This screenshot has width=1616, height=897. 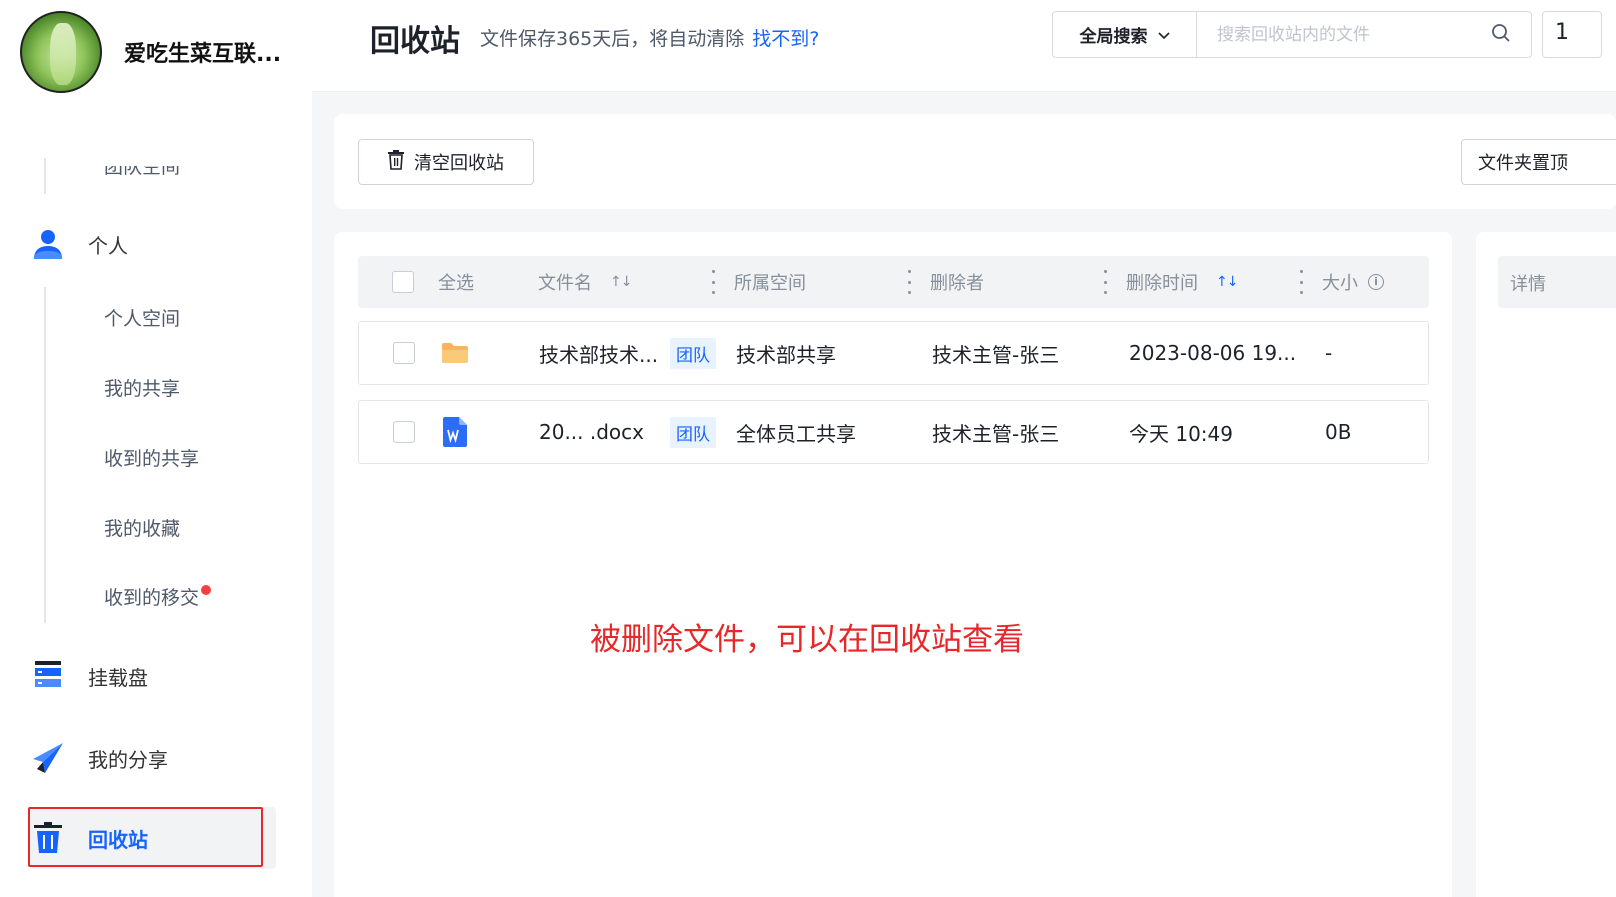 I want to click on folder-icon, so click(x=455, y=353).